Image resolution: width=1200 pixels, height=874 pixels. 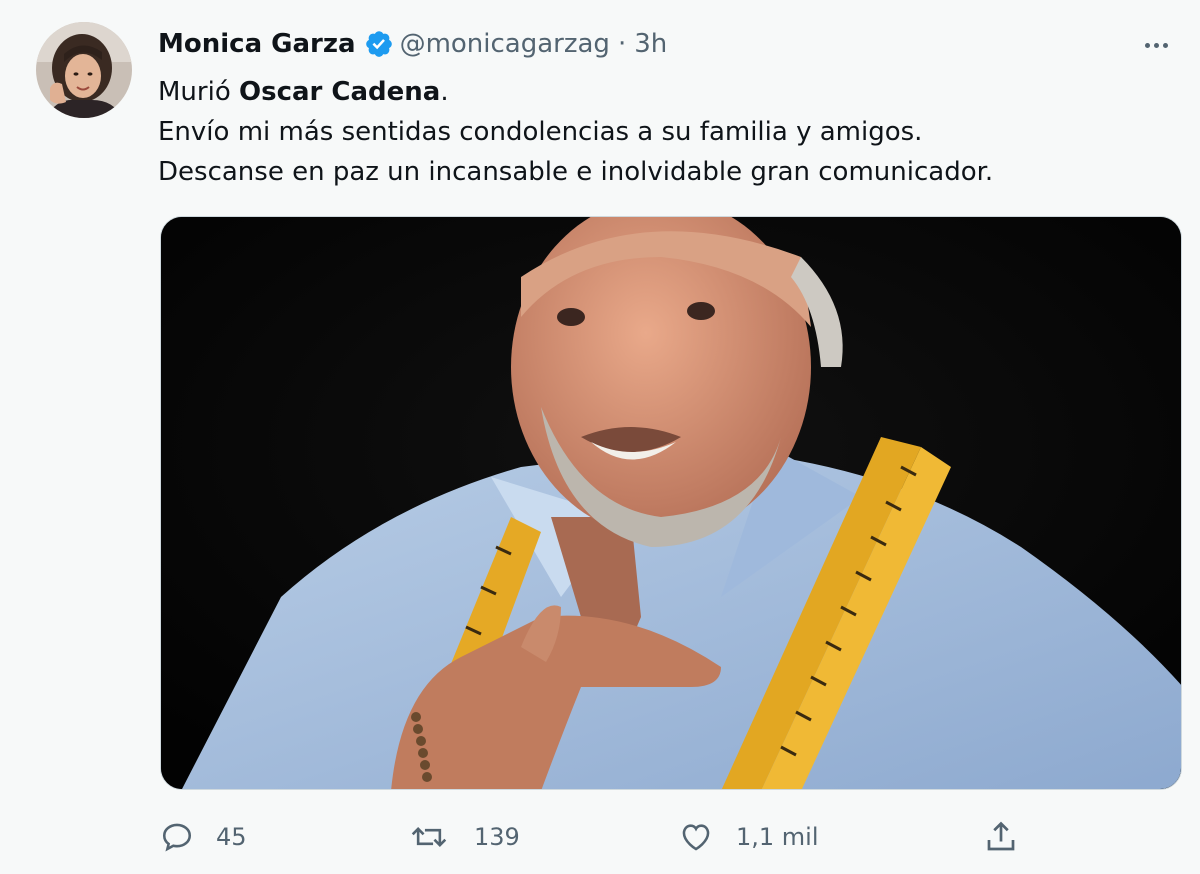 What do you see at coordinates (696, 837) in the screenshot?
I see `heart-icon` at bounding box center [696, 837].